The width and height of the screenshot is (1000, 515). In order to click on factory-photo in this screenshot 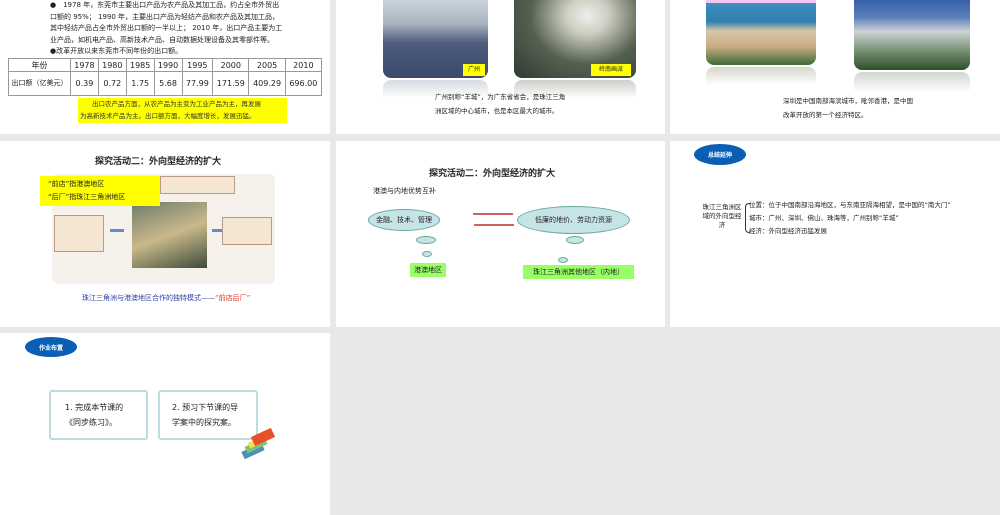, I will do `click(169, 235)`.